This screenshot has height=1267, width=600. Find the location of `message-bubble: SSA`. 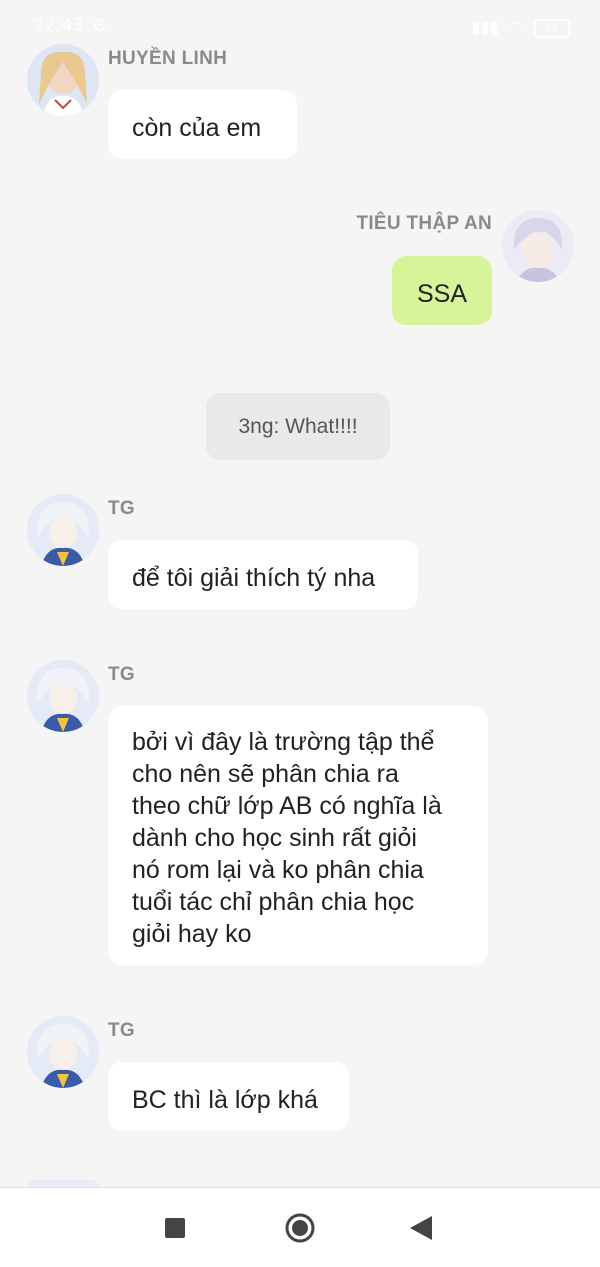

message-bubble: SSA is located at coordinates (442, 290).